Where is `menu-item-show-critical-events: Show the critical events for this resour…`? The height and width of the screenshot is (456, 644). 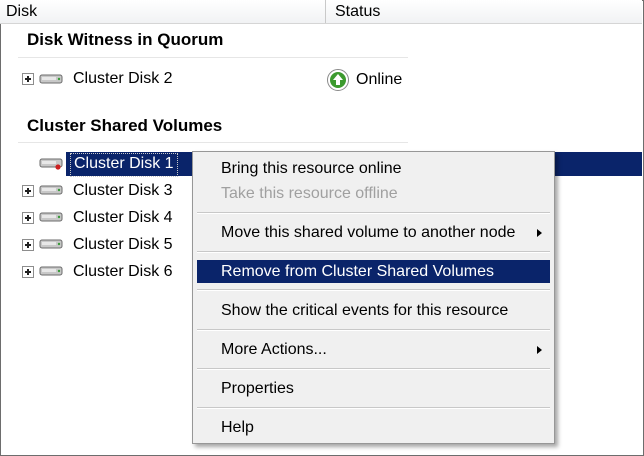
menu-item-show-critical-events: Show the critical events for this resour… is located at coordinates (373, 310).